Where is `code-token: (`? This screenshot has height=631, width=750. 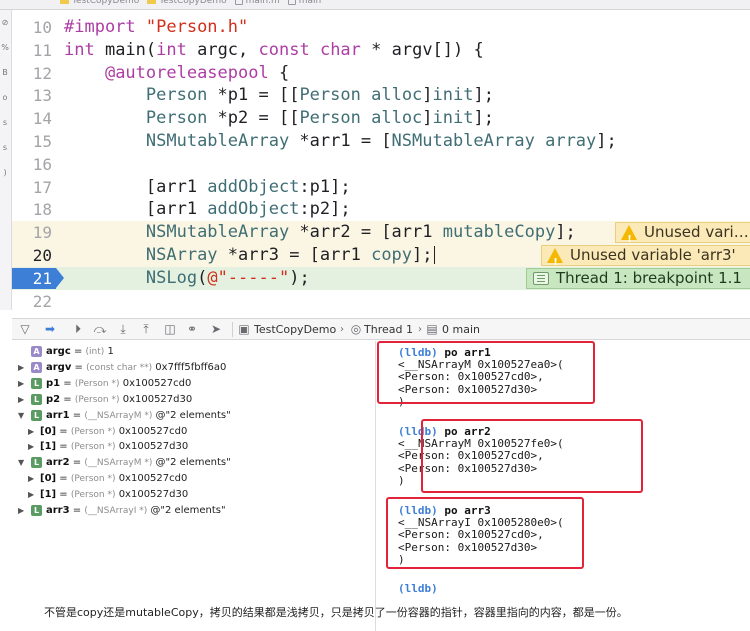
code-token: ( is located at coordinates (202, 277).